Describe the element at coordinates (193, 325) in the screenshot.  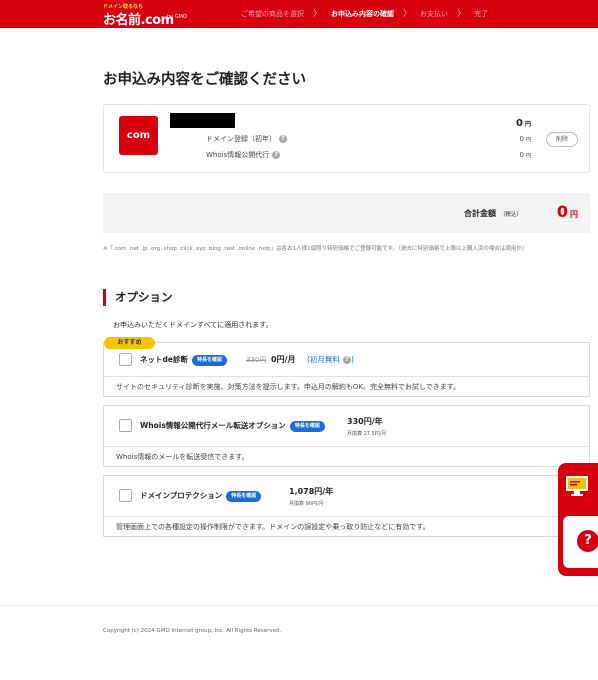
I see `options-description: お申込みいただくドメインすべてに適用されます。` at that location.